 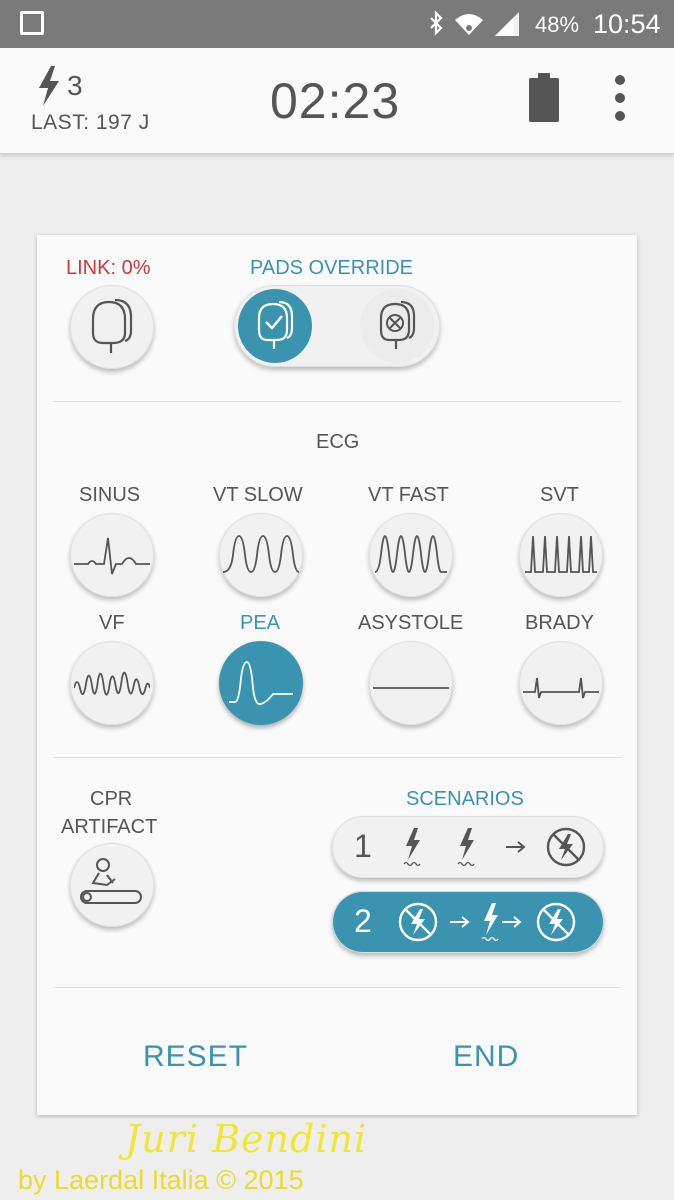 I want to click on ecg-label-vf: VF, so click(x=112, y=623).